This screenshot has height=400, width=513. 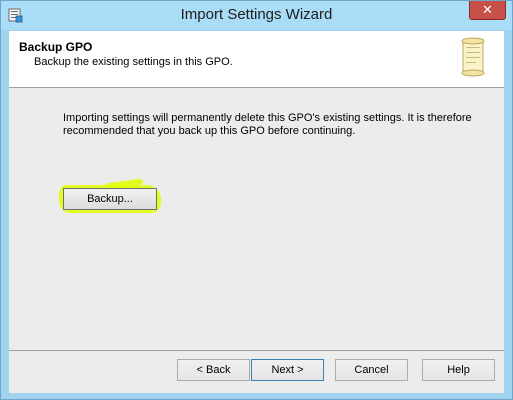 What do you see at coordinates (213, 370) in the screenshot?
I see `back-button: < Back` at bounding box center [213, 370].